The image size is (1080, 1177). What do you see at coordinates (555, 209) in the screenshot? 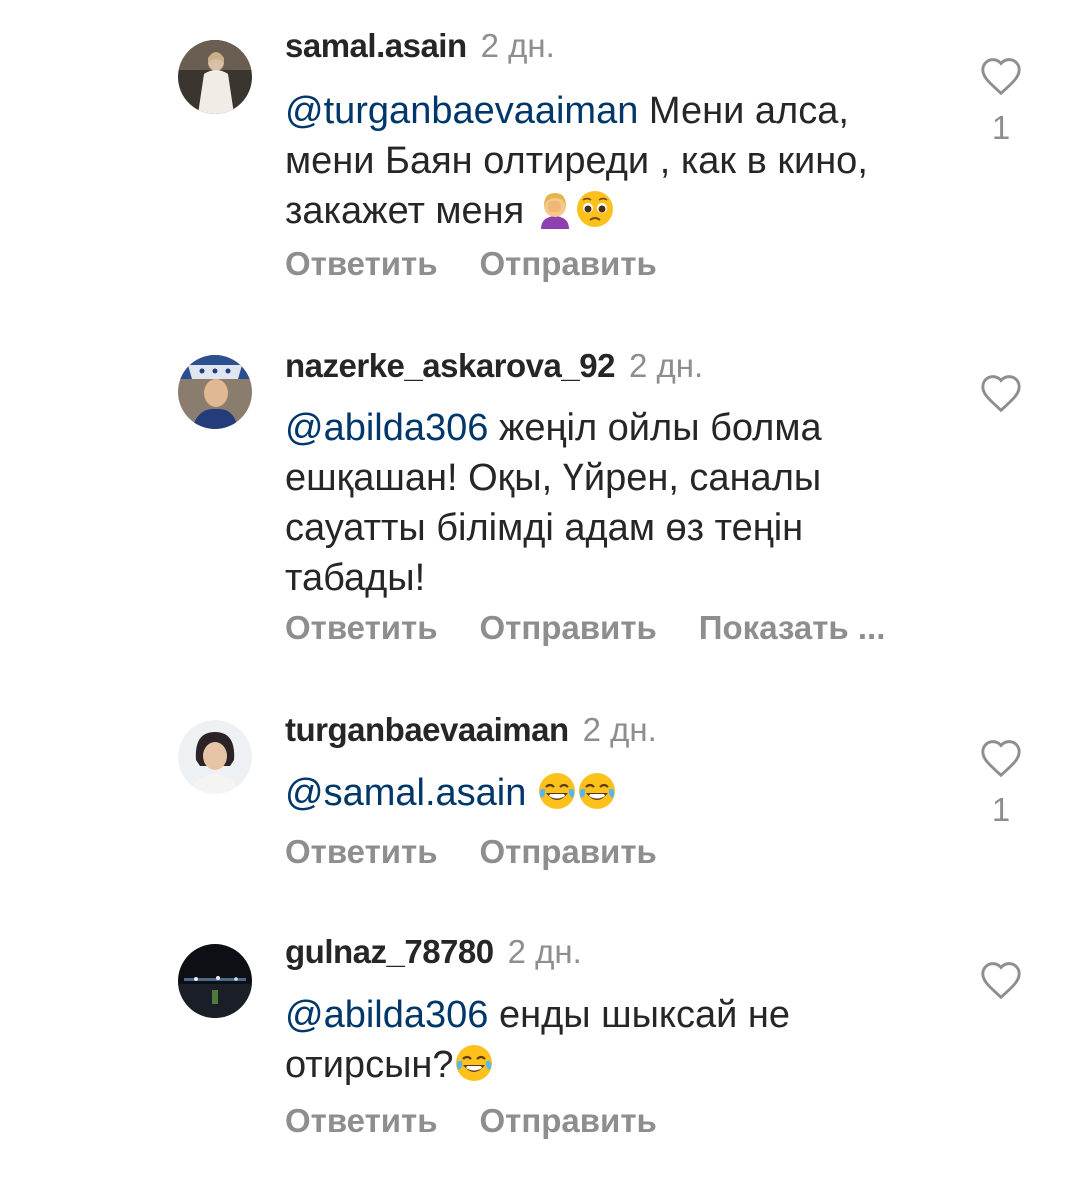
I see `woman-facepalming-emoji` at bounding box center [555, 209].